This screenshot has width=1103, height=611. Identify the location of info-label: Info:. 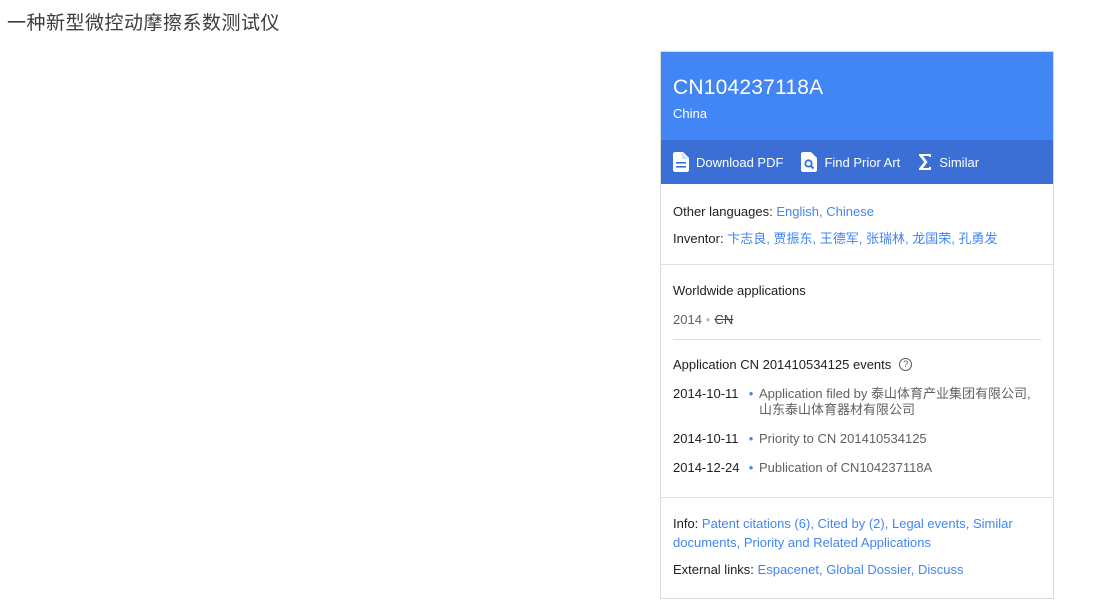
(687, 523).